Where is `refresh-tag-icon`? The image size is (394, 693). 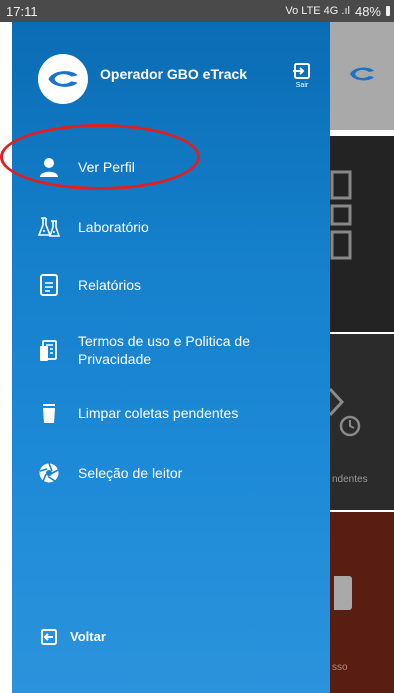 refresh-tag-icon is located at coordinates (345, 412).